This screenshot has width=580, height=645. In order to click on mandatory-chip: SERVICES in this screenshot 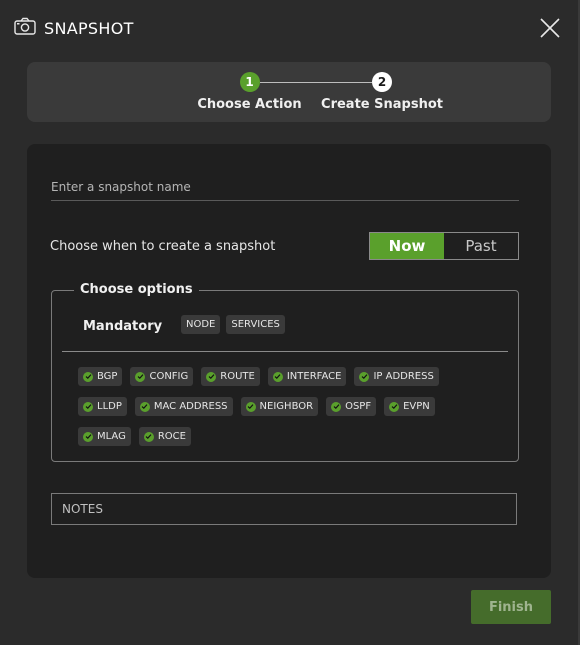, I will do `click(255, 324)`.